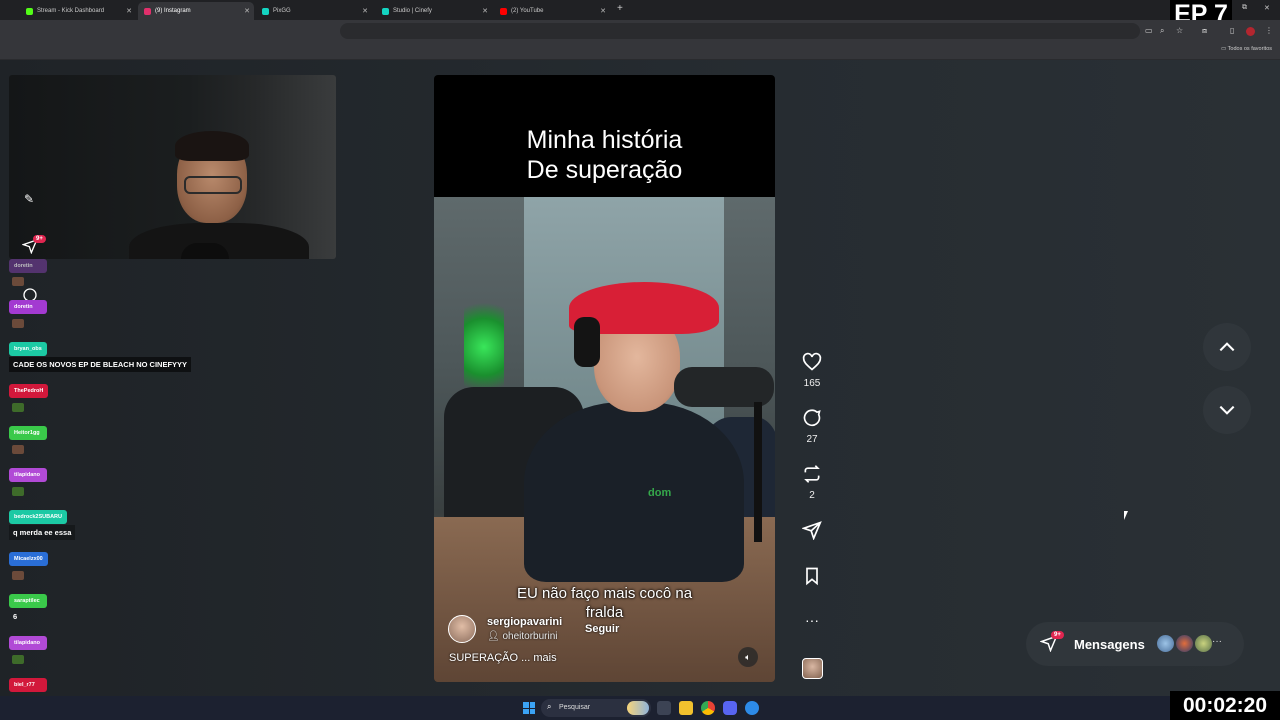  Describe the element at coordinates (1217, 641) in the screenshot. I see `messages-more-icon: ···` at that location.